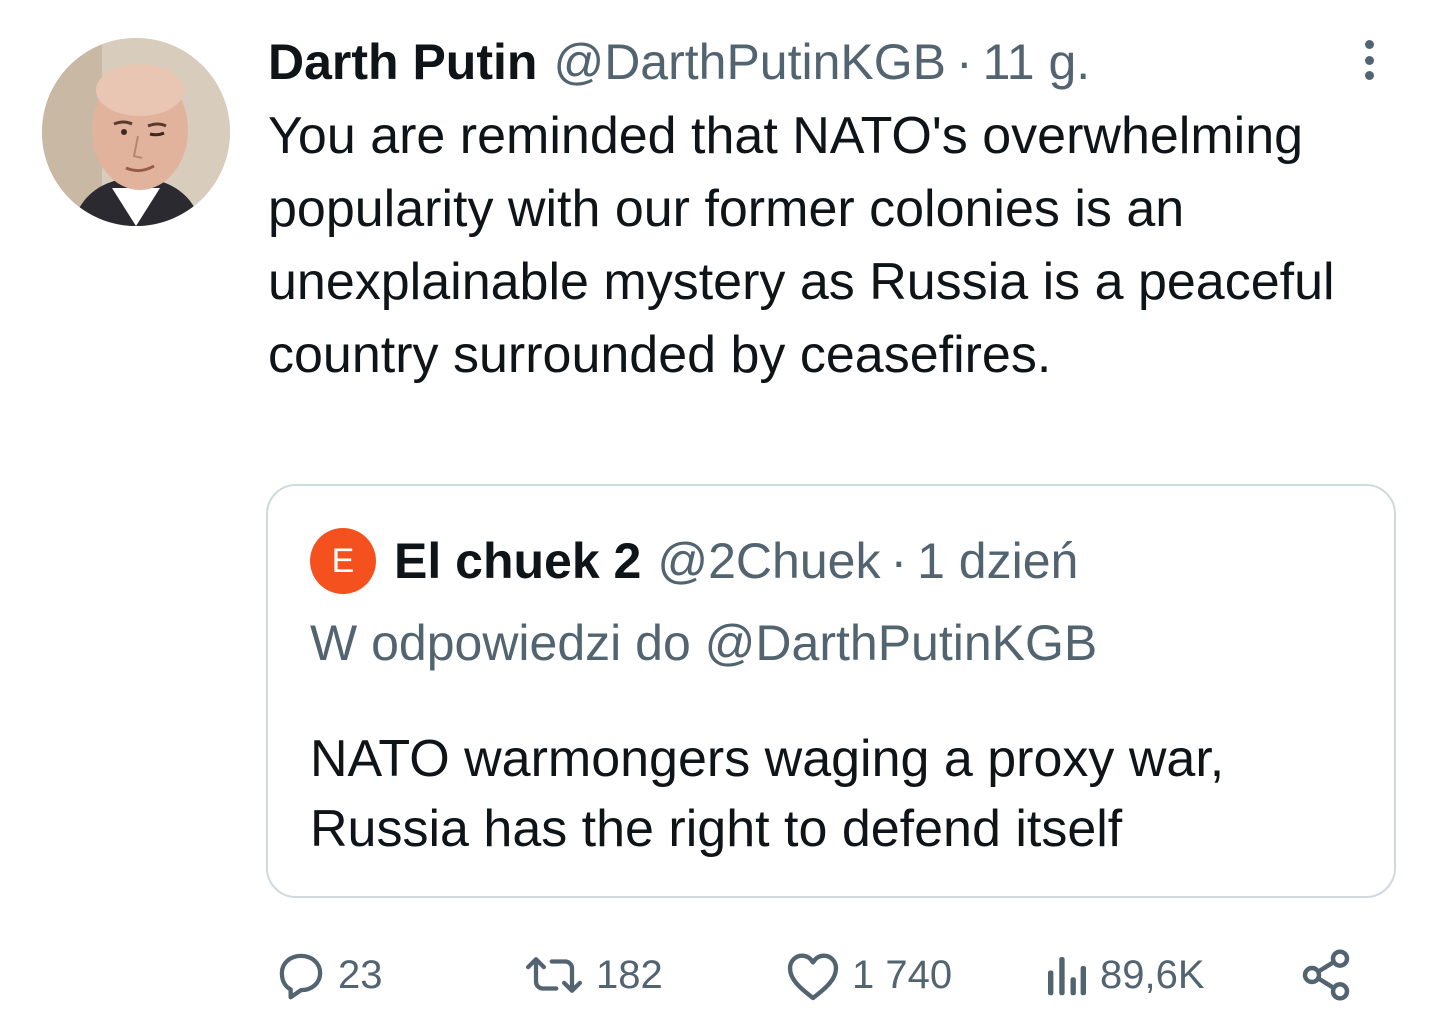 The image size is (1440, 1036). Describe the element at coordinates (768, 561) in the screenshot. I see `quoted-author-handle: @2Chuek` at that location.